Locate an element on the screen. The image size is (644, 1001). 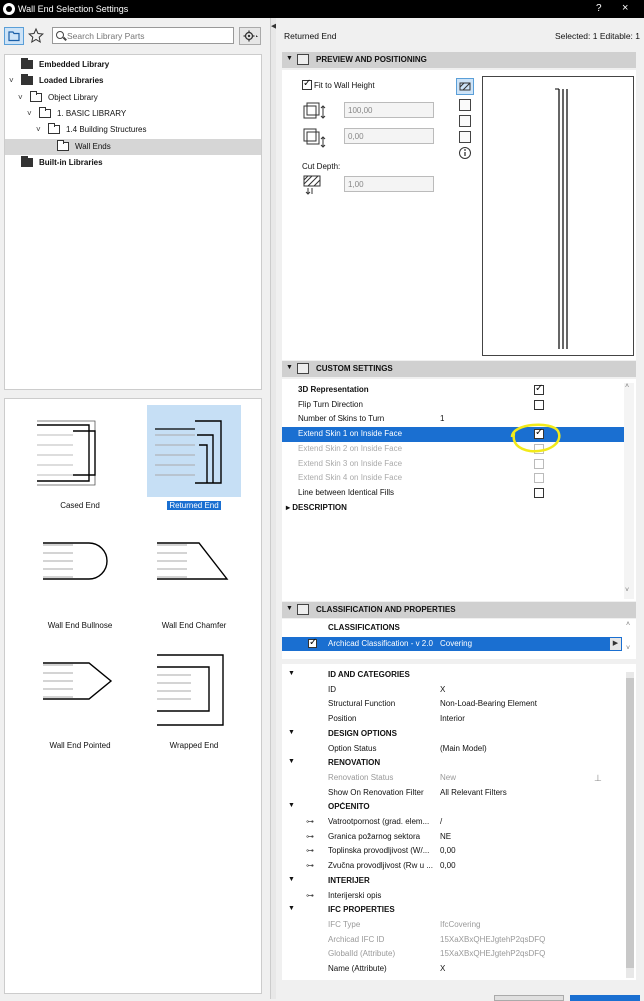
height-field is located at coordinates (389, 110).